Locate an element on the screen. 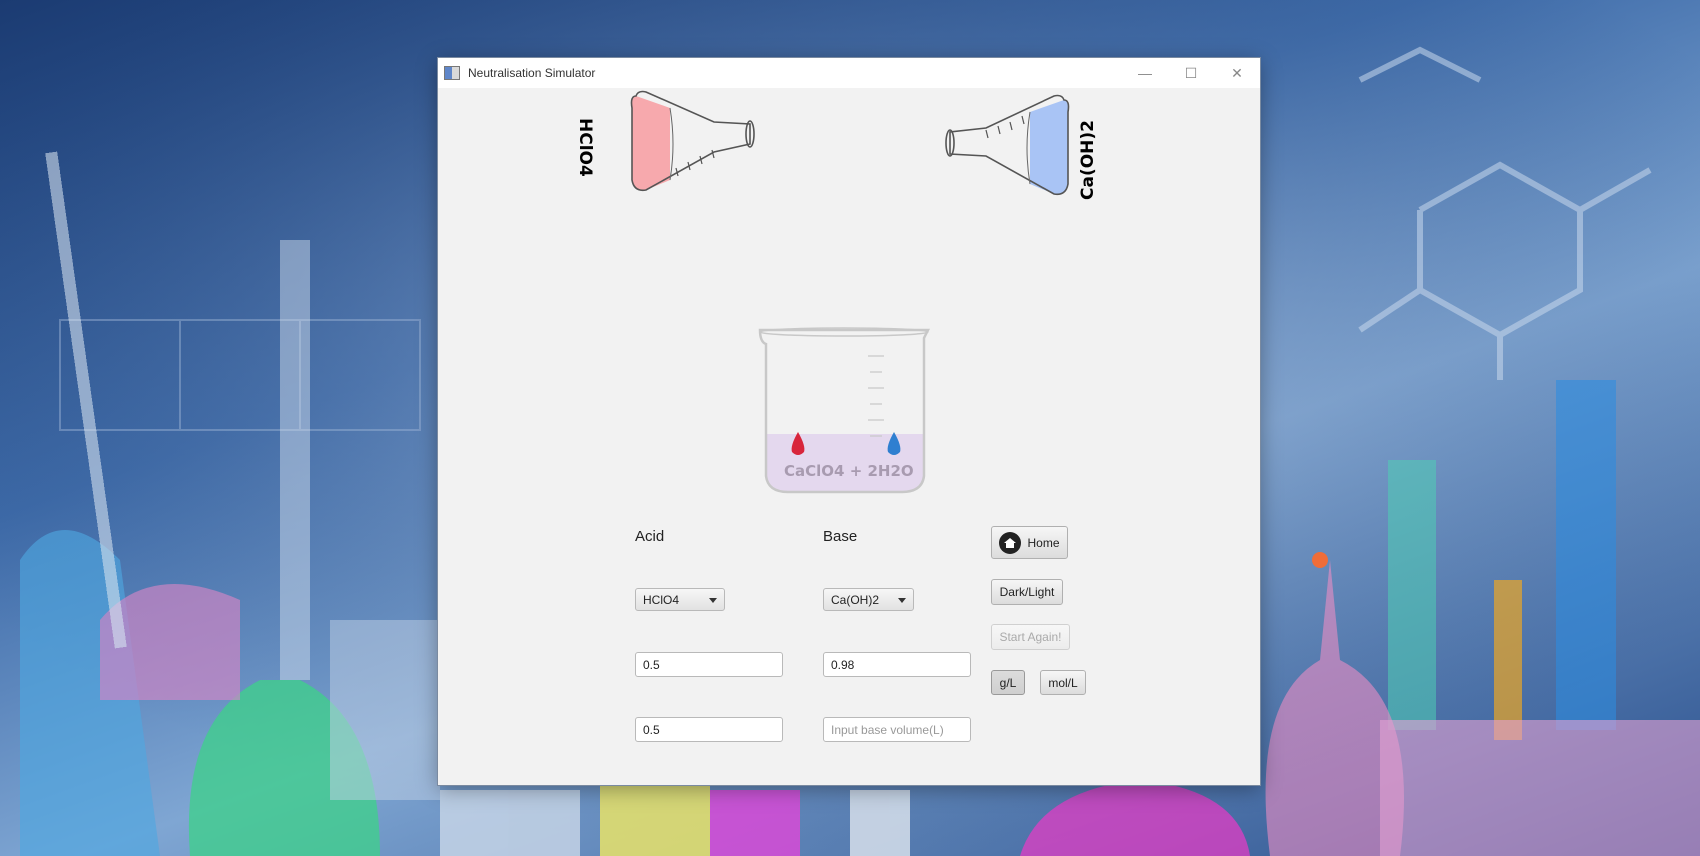  minimize-button: — is located at coordinates (1145, 73).